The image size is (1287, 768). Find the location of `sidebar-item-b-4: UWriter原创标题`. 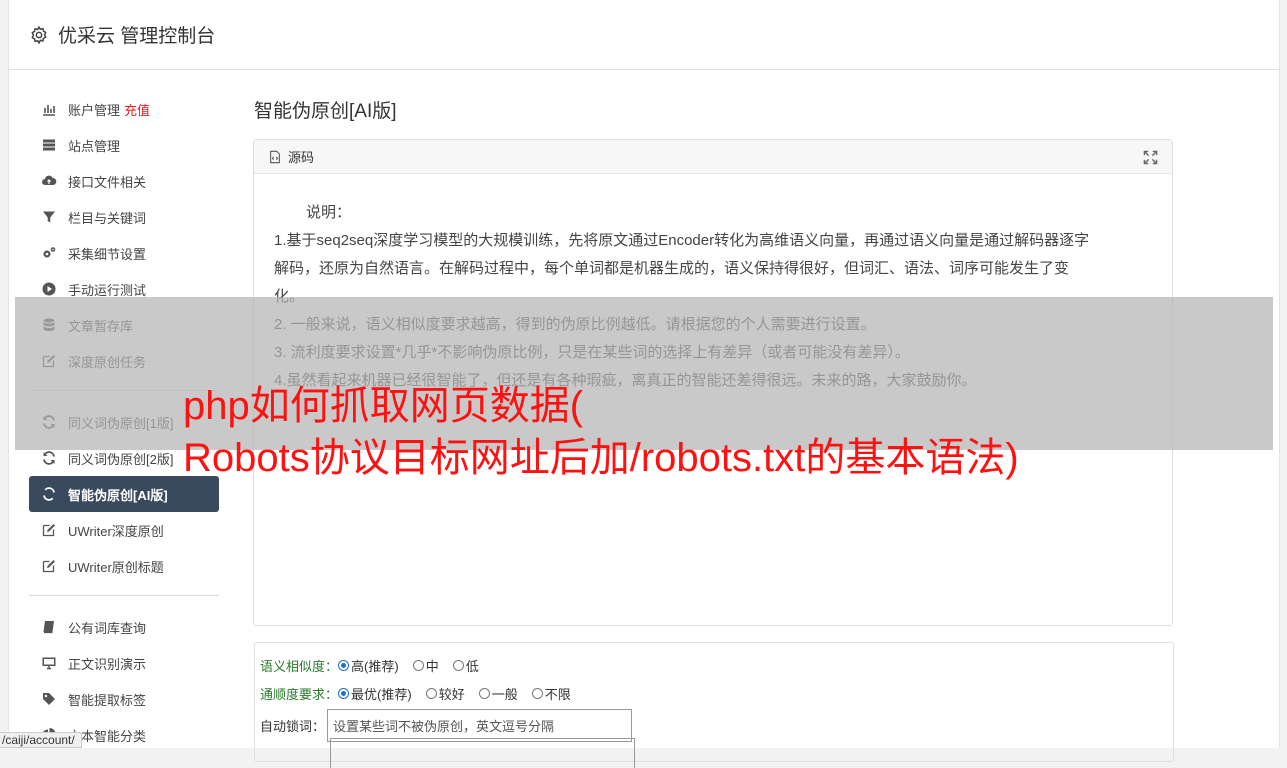

sidebar-item-b-4: UWriter原创标题 is located at coordinates (124, 566).